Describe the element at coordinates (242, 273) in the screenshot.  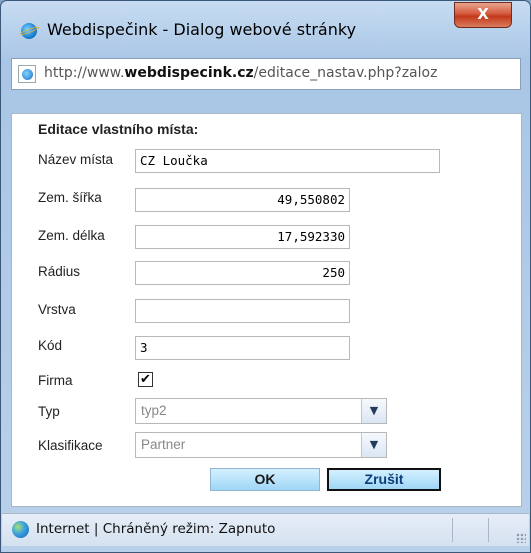
I see `radius-input: 250` at that location.